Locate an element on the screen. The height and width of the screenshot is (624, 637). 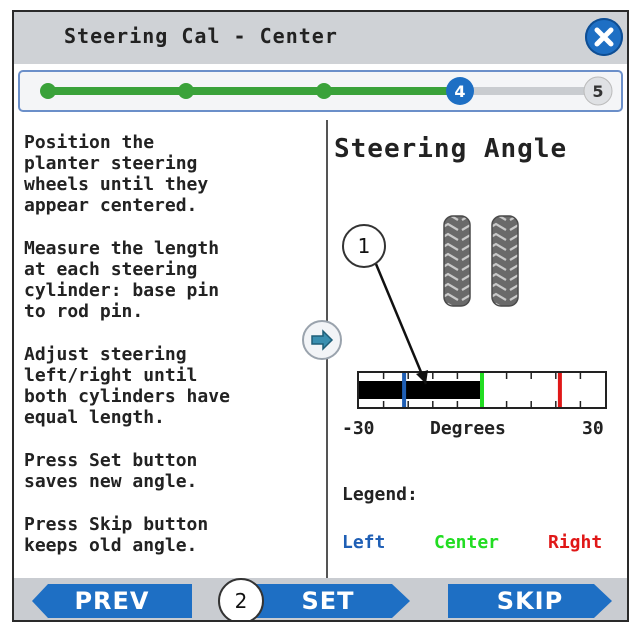
bottom-nav-bar: PREV SET SKIP is located at coordinates (320, 599).